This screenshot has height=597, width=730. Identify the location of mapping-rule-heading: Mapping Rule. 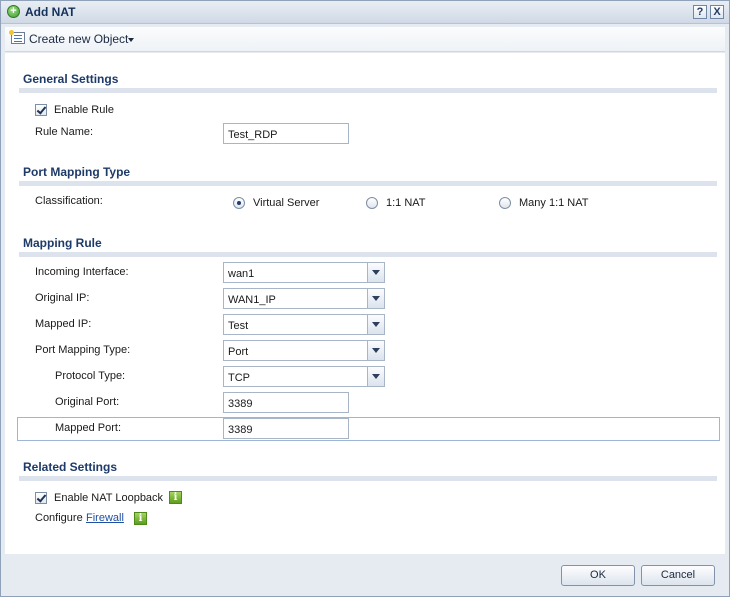
(62, 243).